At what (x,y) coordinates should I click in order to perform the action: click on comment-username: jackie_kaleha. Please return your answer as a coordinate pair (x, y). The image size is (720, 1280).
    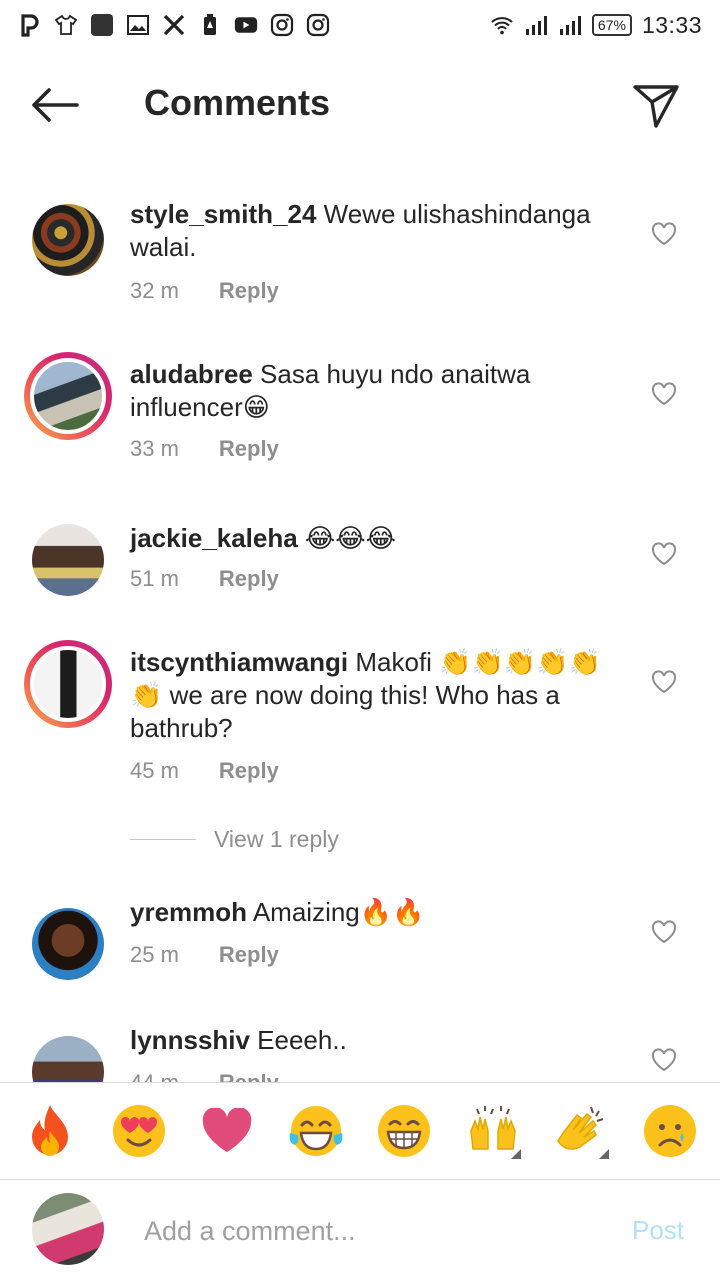
    Looking at the image, I should click on (214, 538).